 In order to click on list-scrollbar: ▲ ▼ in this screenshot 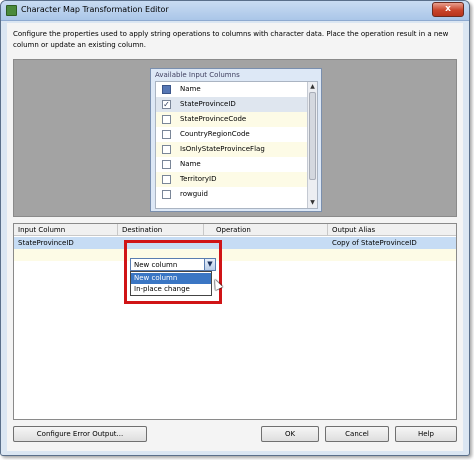, I will do `click(312, 145)`.